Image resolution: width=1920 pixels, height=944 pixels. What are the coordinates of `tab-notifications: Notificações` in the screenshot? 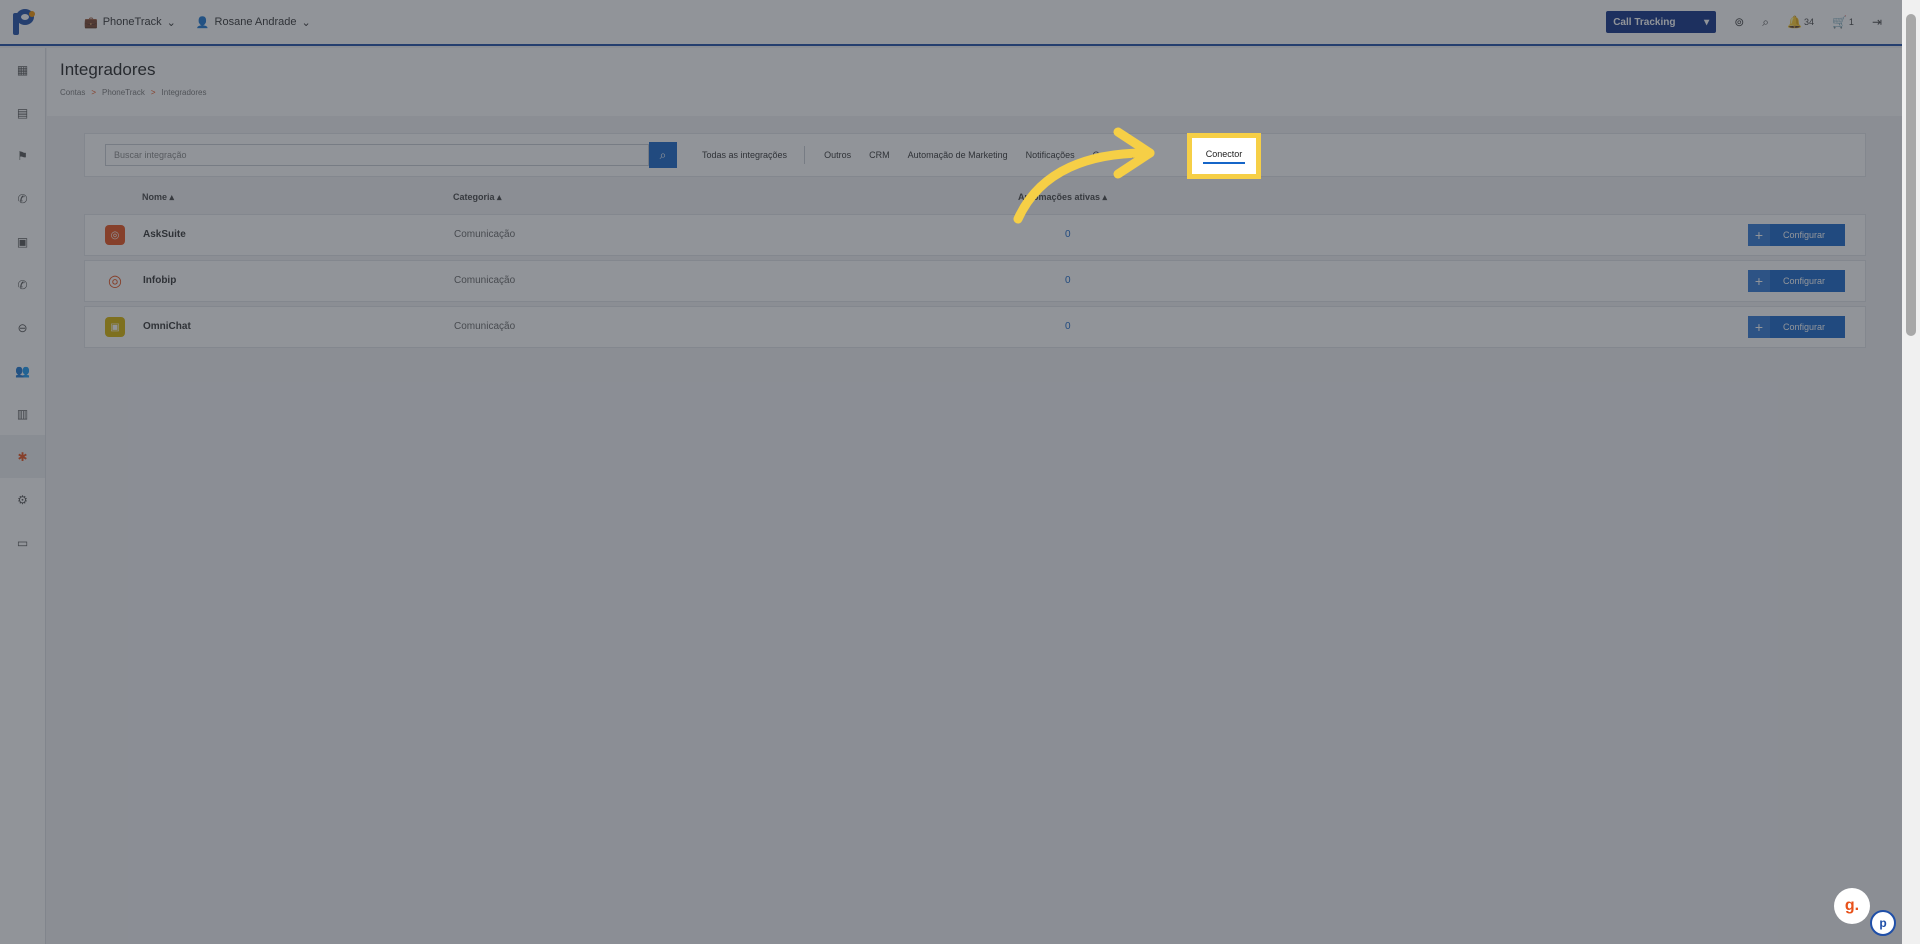 It's located at (1050, 155).